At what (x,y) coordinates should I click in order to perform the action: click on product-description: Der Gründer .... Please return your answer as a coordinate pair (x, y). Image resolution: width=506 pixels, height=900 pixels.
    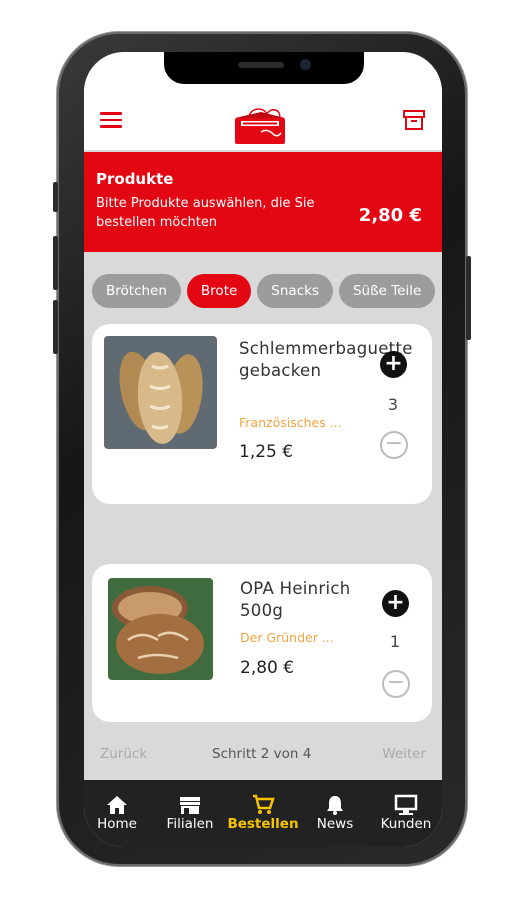
    Looking at the image, I should click on (287, 637).